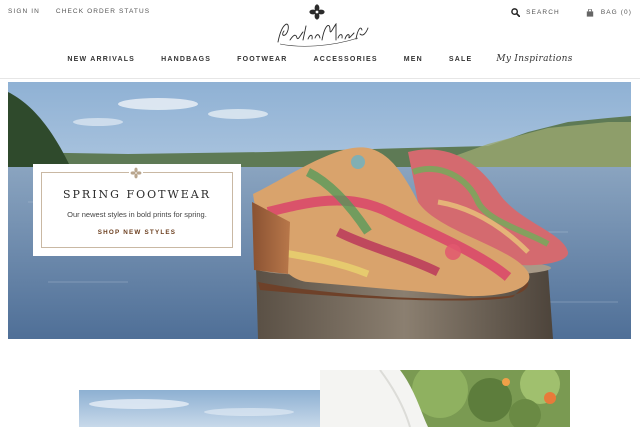  Describe the element at coordinates (460, 59) in the screenshot. I see `nav-sale: SALE` at that location.